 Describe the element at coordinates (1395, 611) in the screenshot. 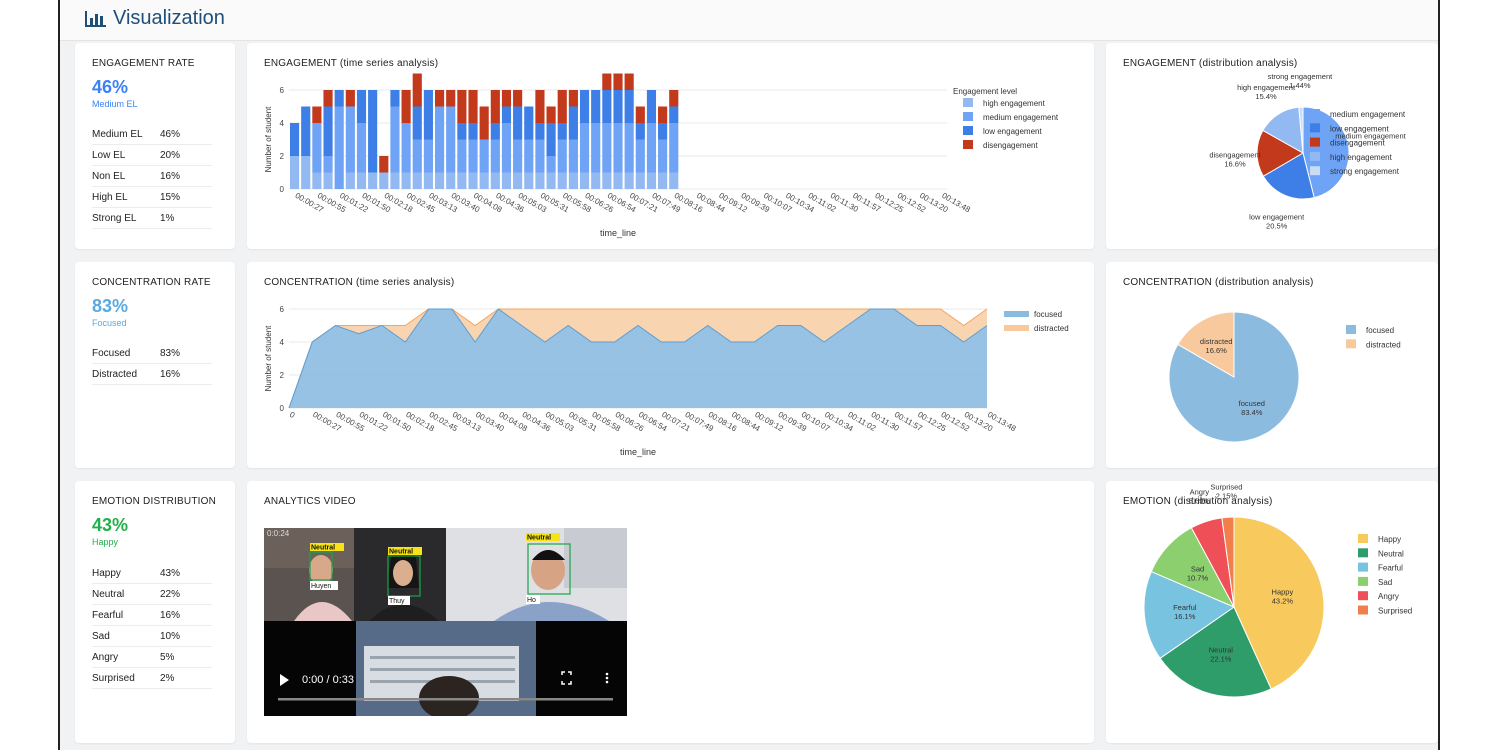

I see `legend-label: Surprised` at that location.